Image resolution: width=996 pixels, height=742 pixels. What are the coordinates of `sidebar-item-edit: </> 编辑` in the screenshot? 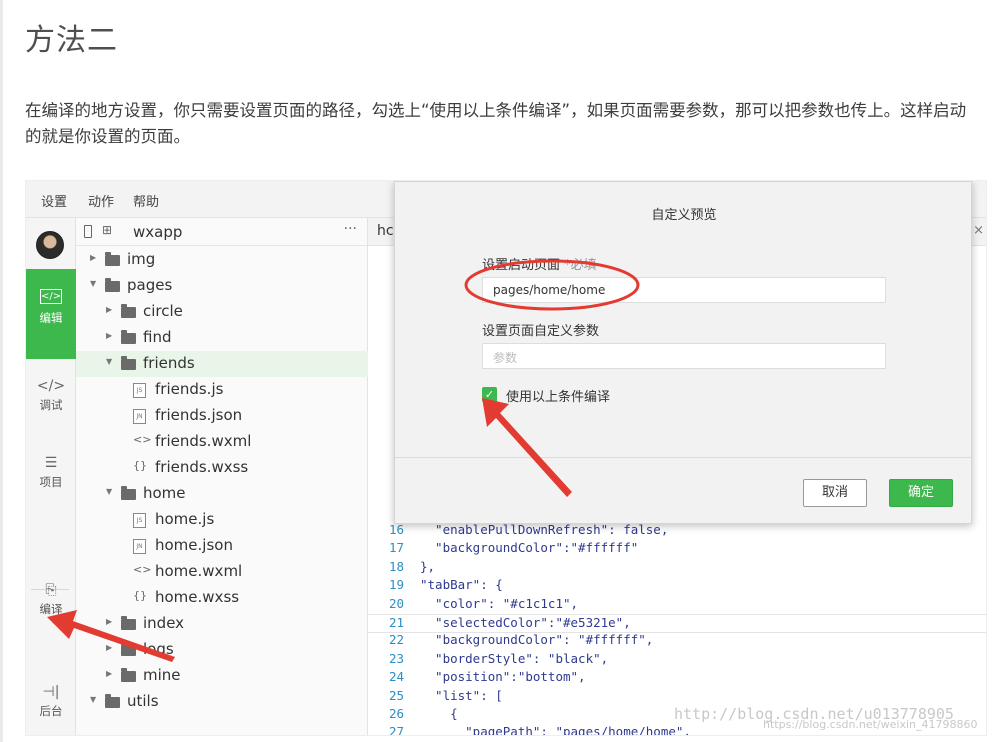 It's located at (51, 314).